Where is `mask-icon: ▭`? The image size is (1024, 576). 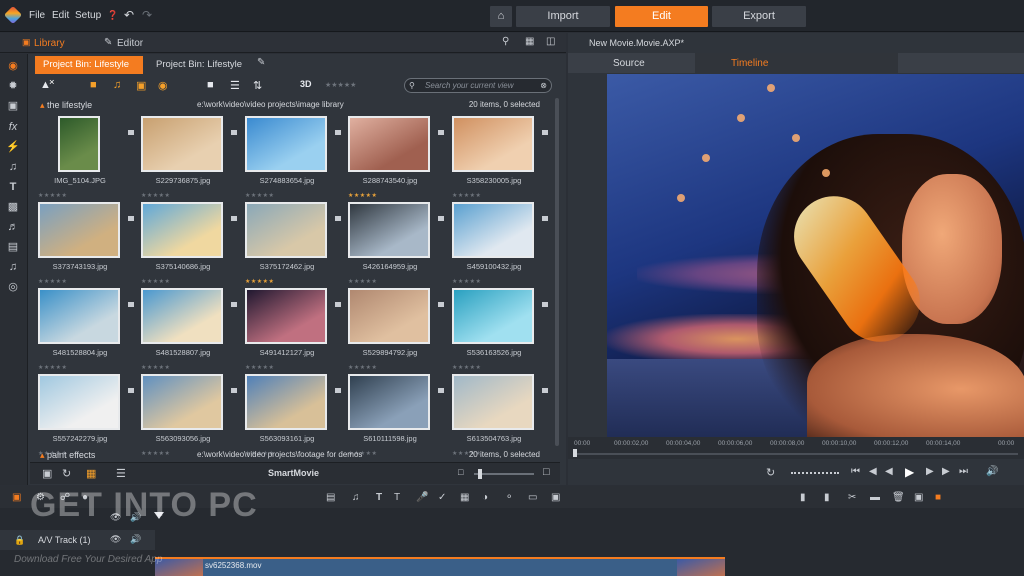 mask-icon: ▭ is located at coordinates (532, 497).